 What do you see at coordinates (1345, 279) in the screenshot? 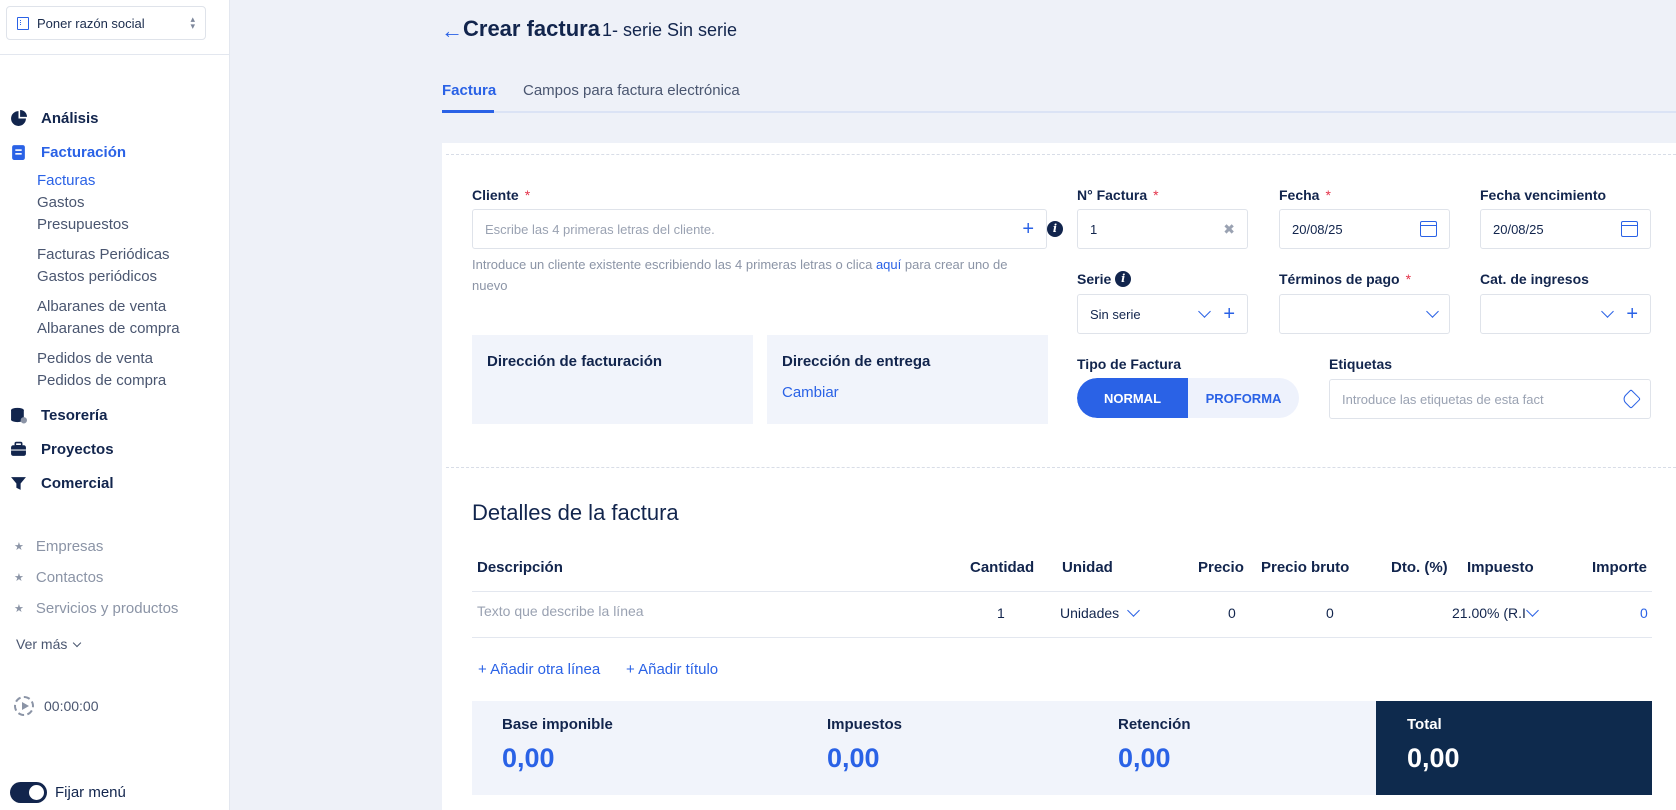
I see `terminos-label: Términos de pago *` at bounding box center [1345, 279].